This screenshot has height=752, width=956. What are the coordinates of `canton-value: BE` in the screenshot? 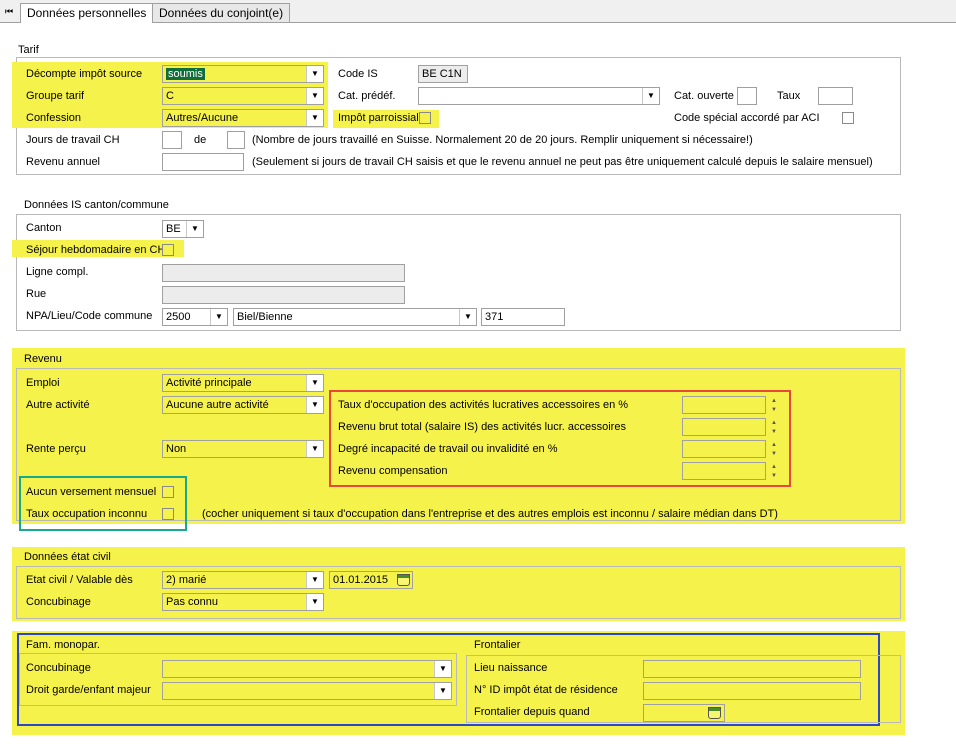 It's located at (173, 229).